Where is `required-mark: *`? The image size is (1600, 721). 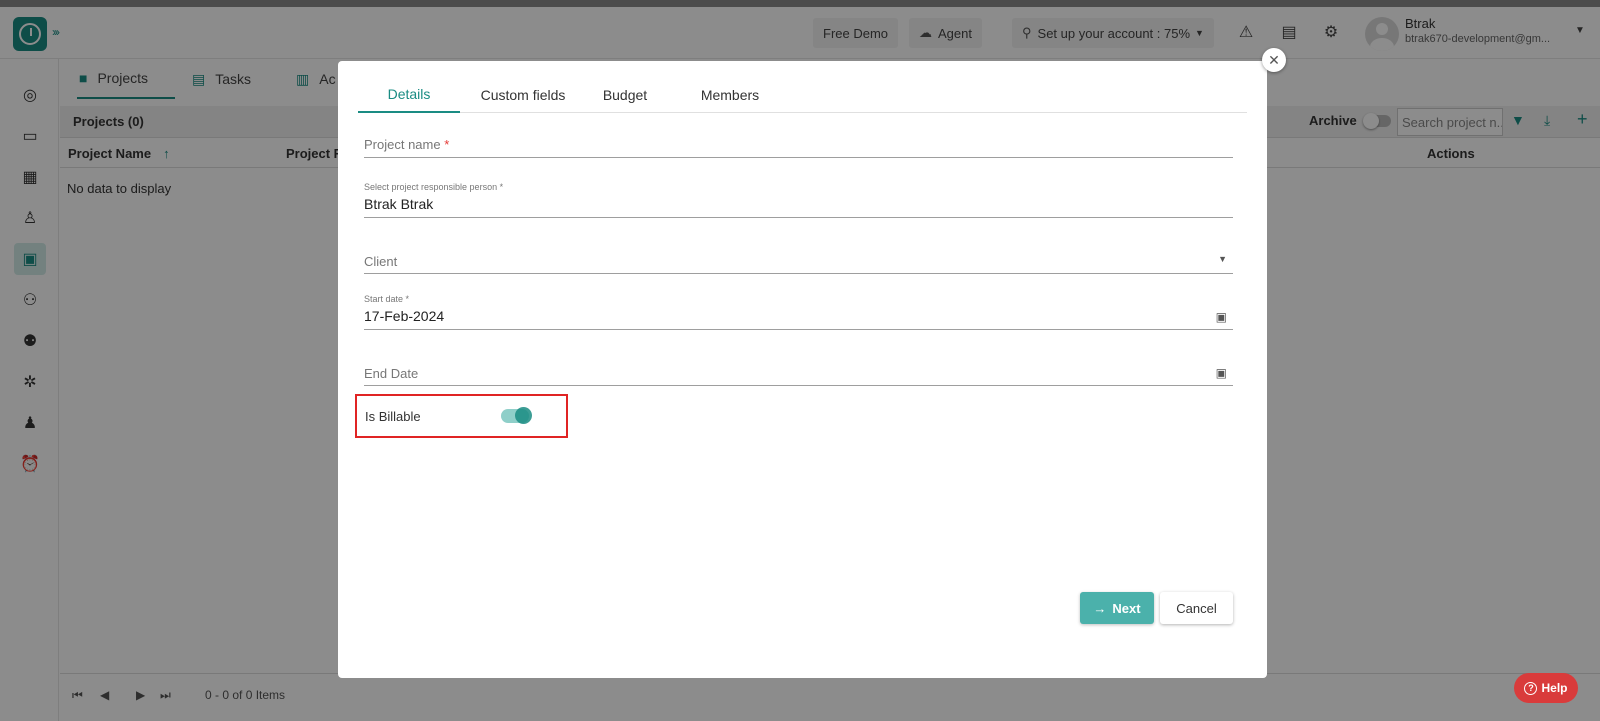
required-mark: * is located at coordinates (447, 144).